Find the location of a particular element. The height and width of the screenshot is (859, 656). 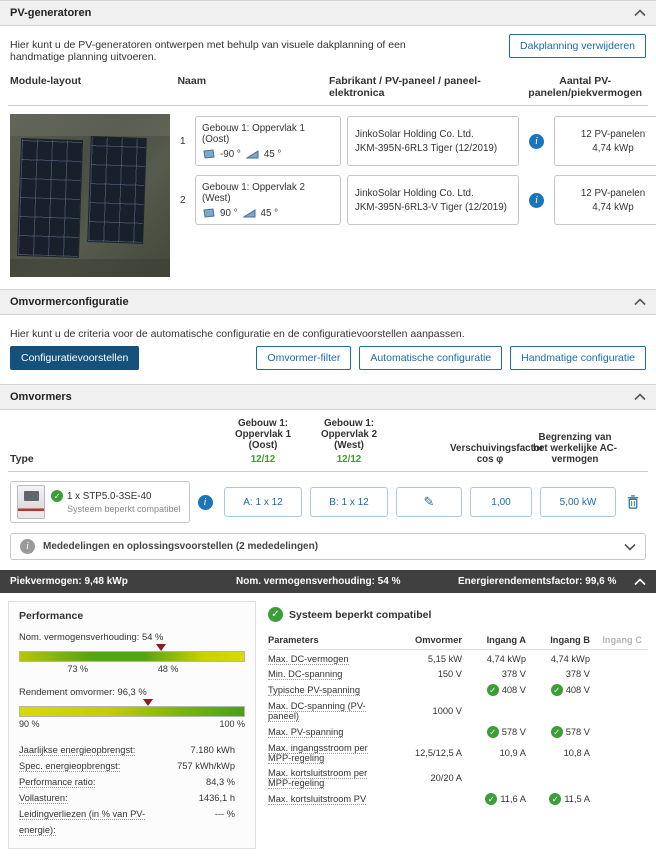

ac-limit-box: 5,00 kW is located at coordinates (578, 502).